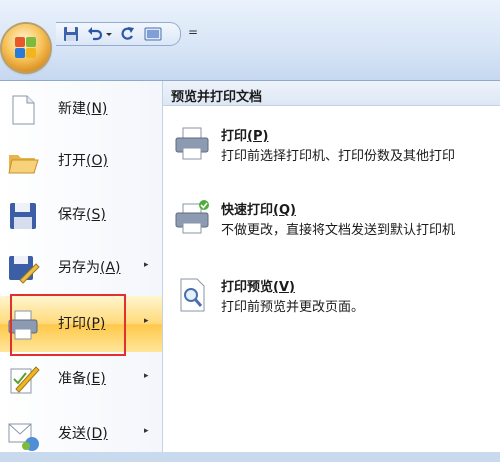  What do you see at coordinates (331, 298) in the screenshot?
I see `submenu-item-print-preview: 打印预览(V) 打印前预览并更改页面。` at bounding box center [331, 298].